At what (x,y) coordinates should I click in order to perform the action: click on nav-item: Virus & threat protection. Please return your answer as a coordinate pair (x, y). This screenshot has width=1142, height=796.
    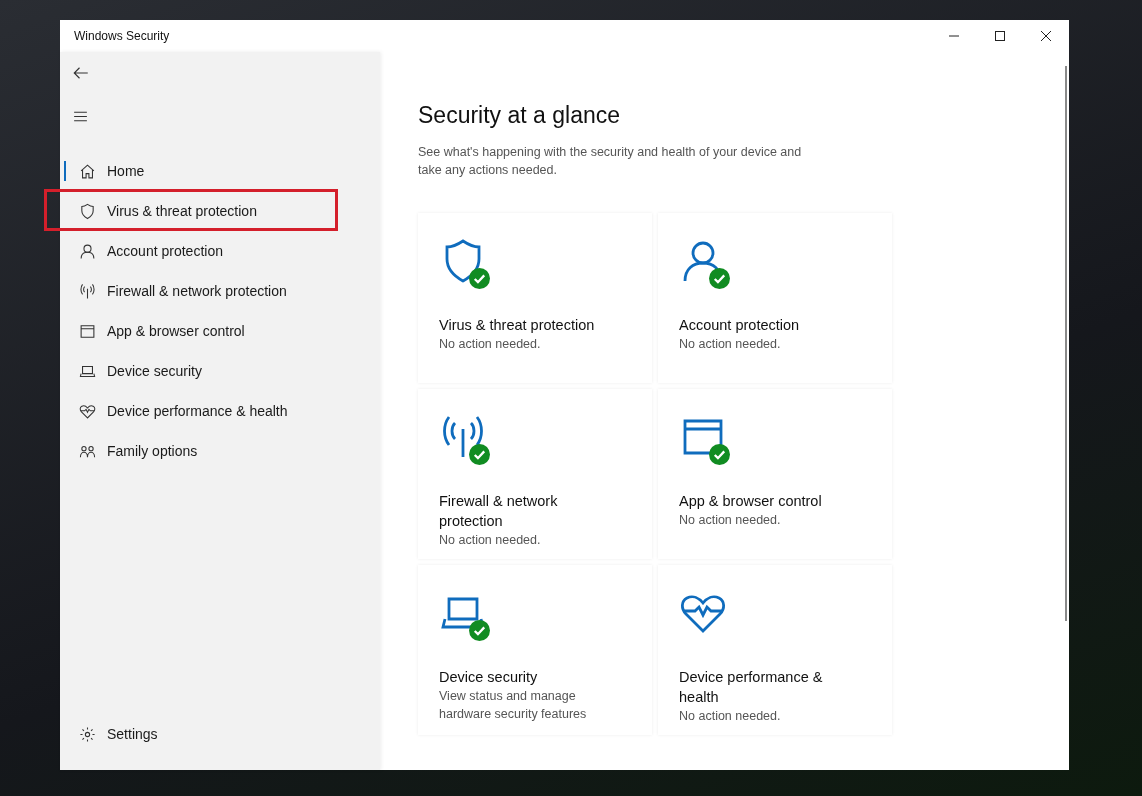
    Looking at the image, I should click on (222, 211).